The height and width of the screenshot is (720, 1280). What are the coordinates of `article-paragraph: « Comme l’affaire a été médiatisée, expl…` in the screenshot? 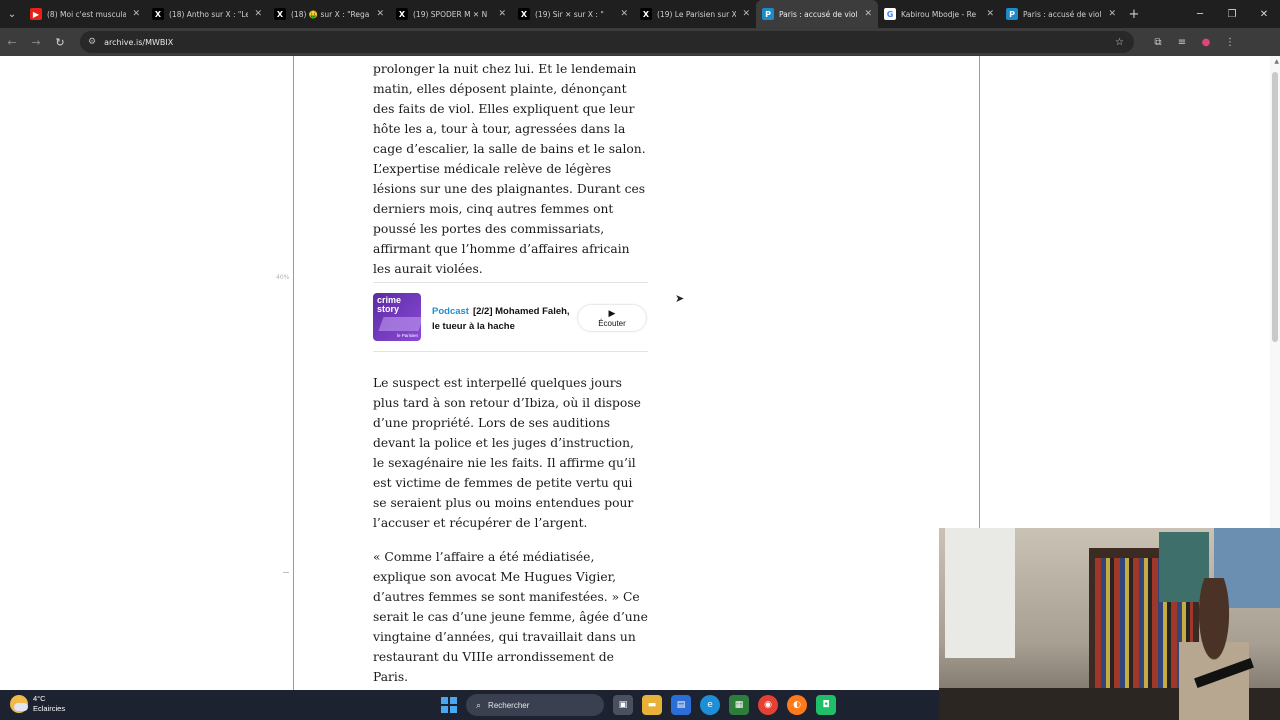 It's located at (510, 617).